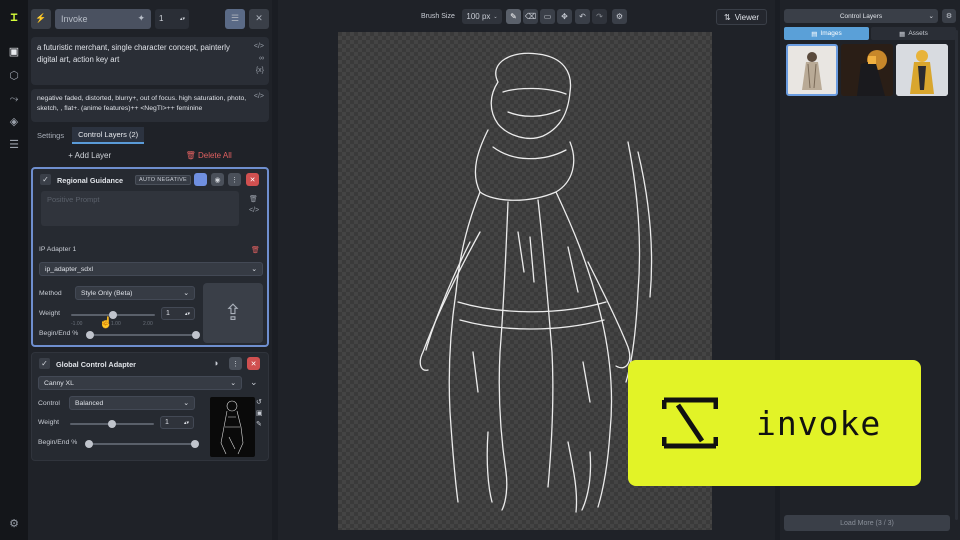  I want to click on load-more-button: Load More (3 / 3), so click(867, 523).